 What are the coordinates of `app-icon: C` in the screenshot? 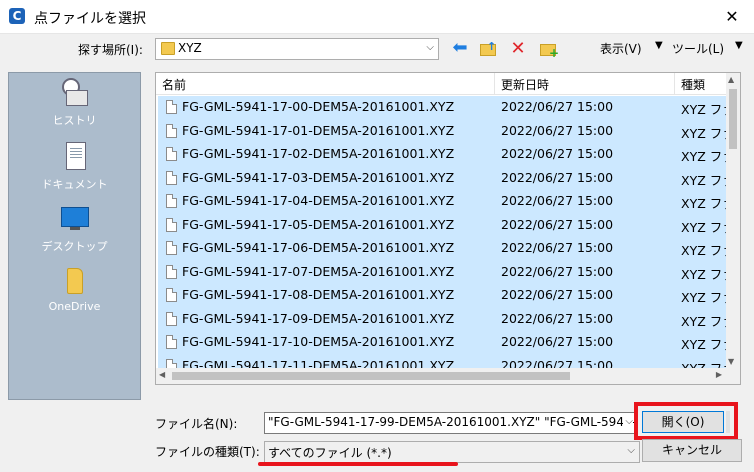 It's located at (17, 16).